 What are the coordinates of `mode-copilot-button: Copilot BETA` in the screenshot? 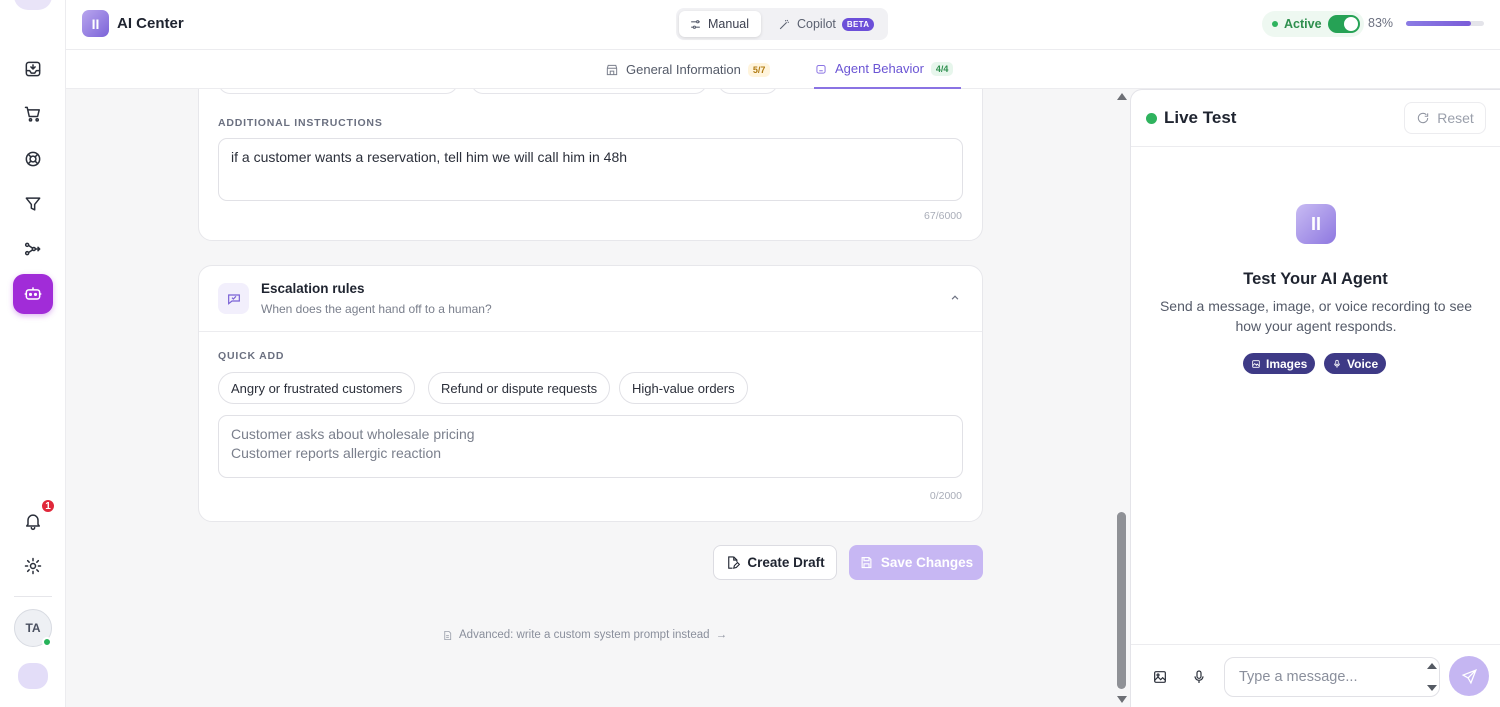 It's located at (826, 24).